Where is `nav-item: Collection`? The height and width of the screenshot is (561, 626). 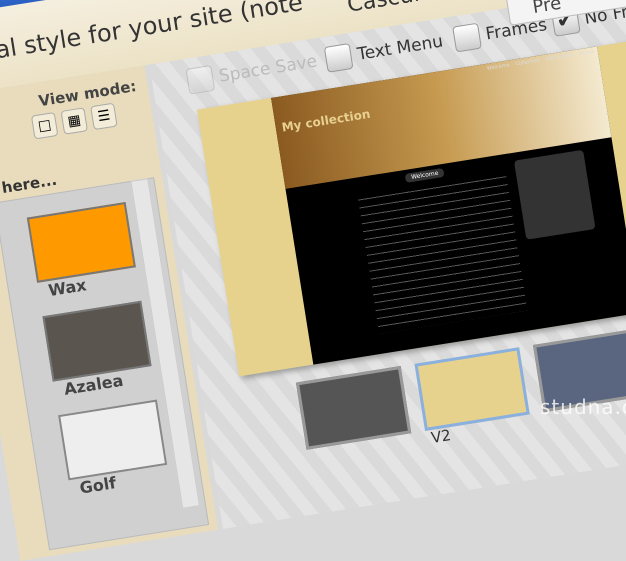
nav-item: Collection is located at coordinates (528, 62).